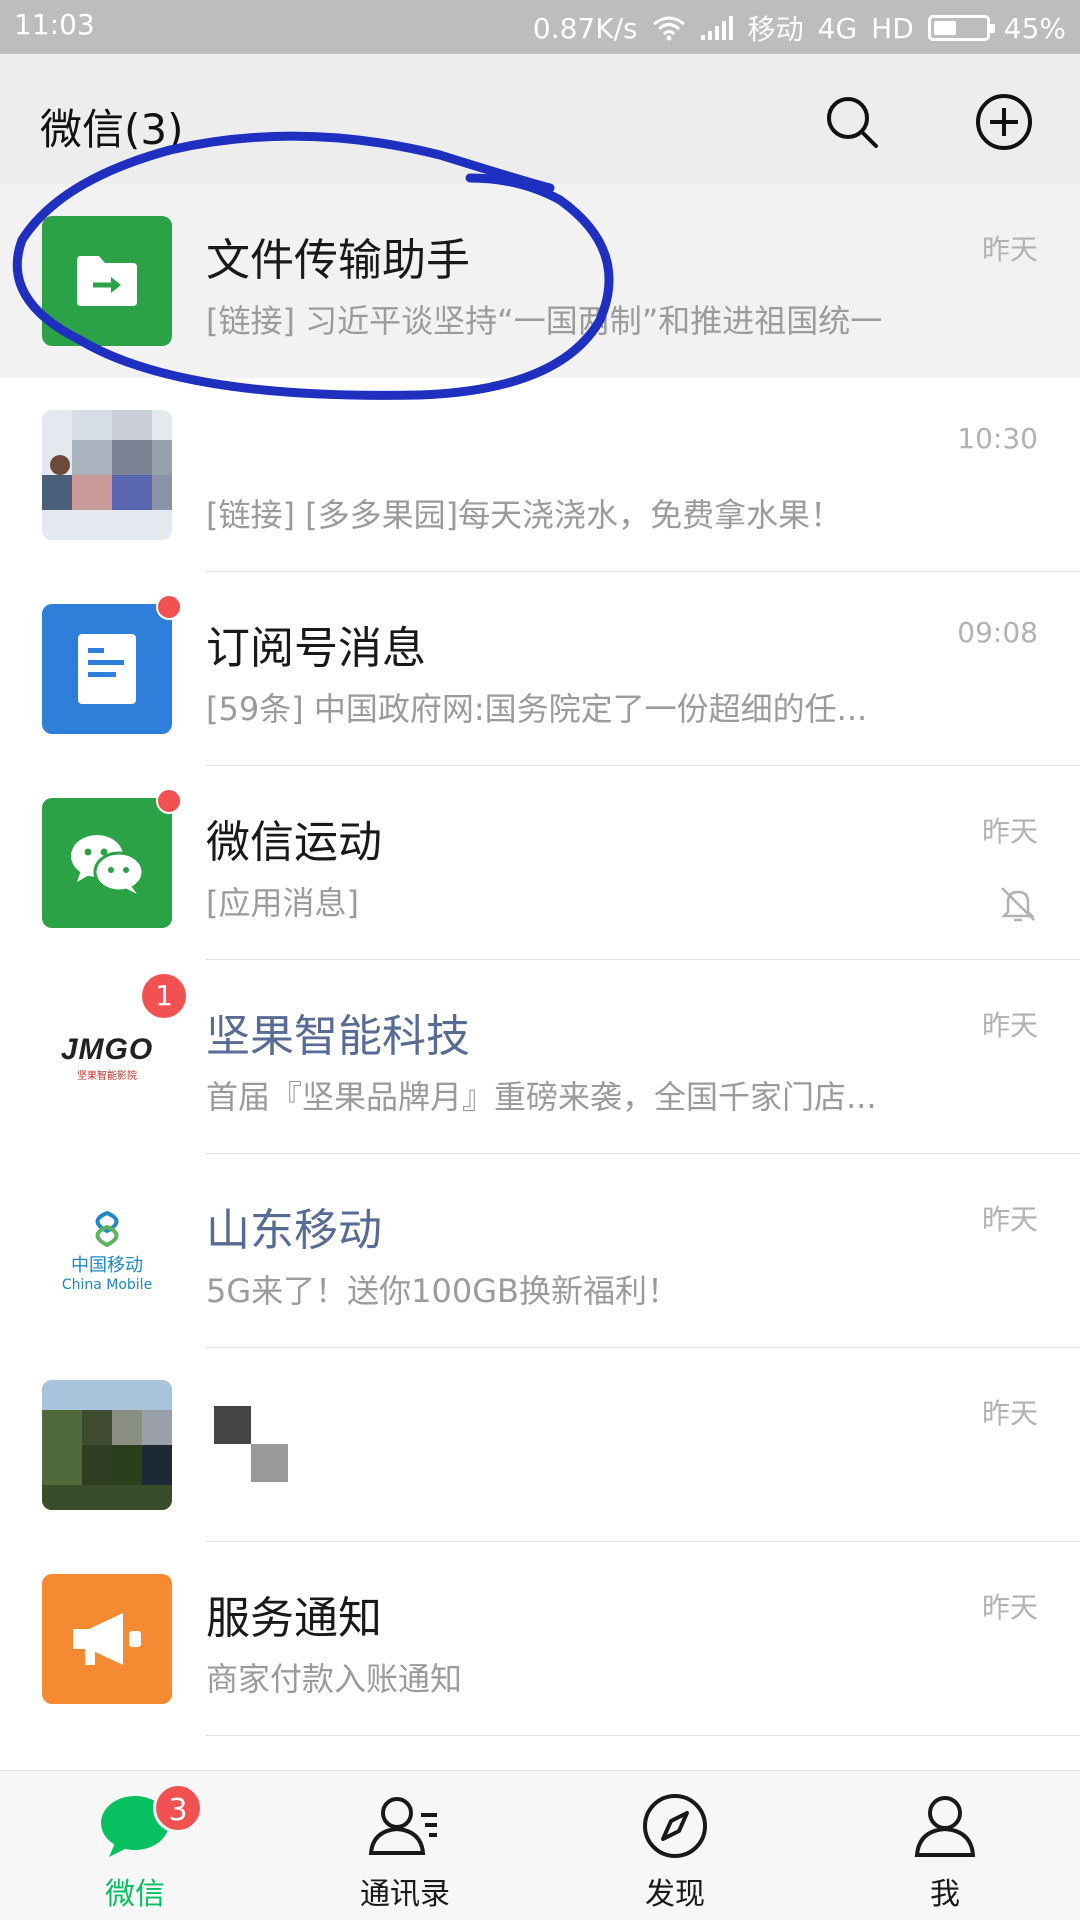 The image size is (1080, 1920). I want to click on mute-bell-icon, so click(1018, 904).